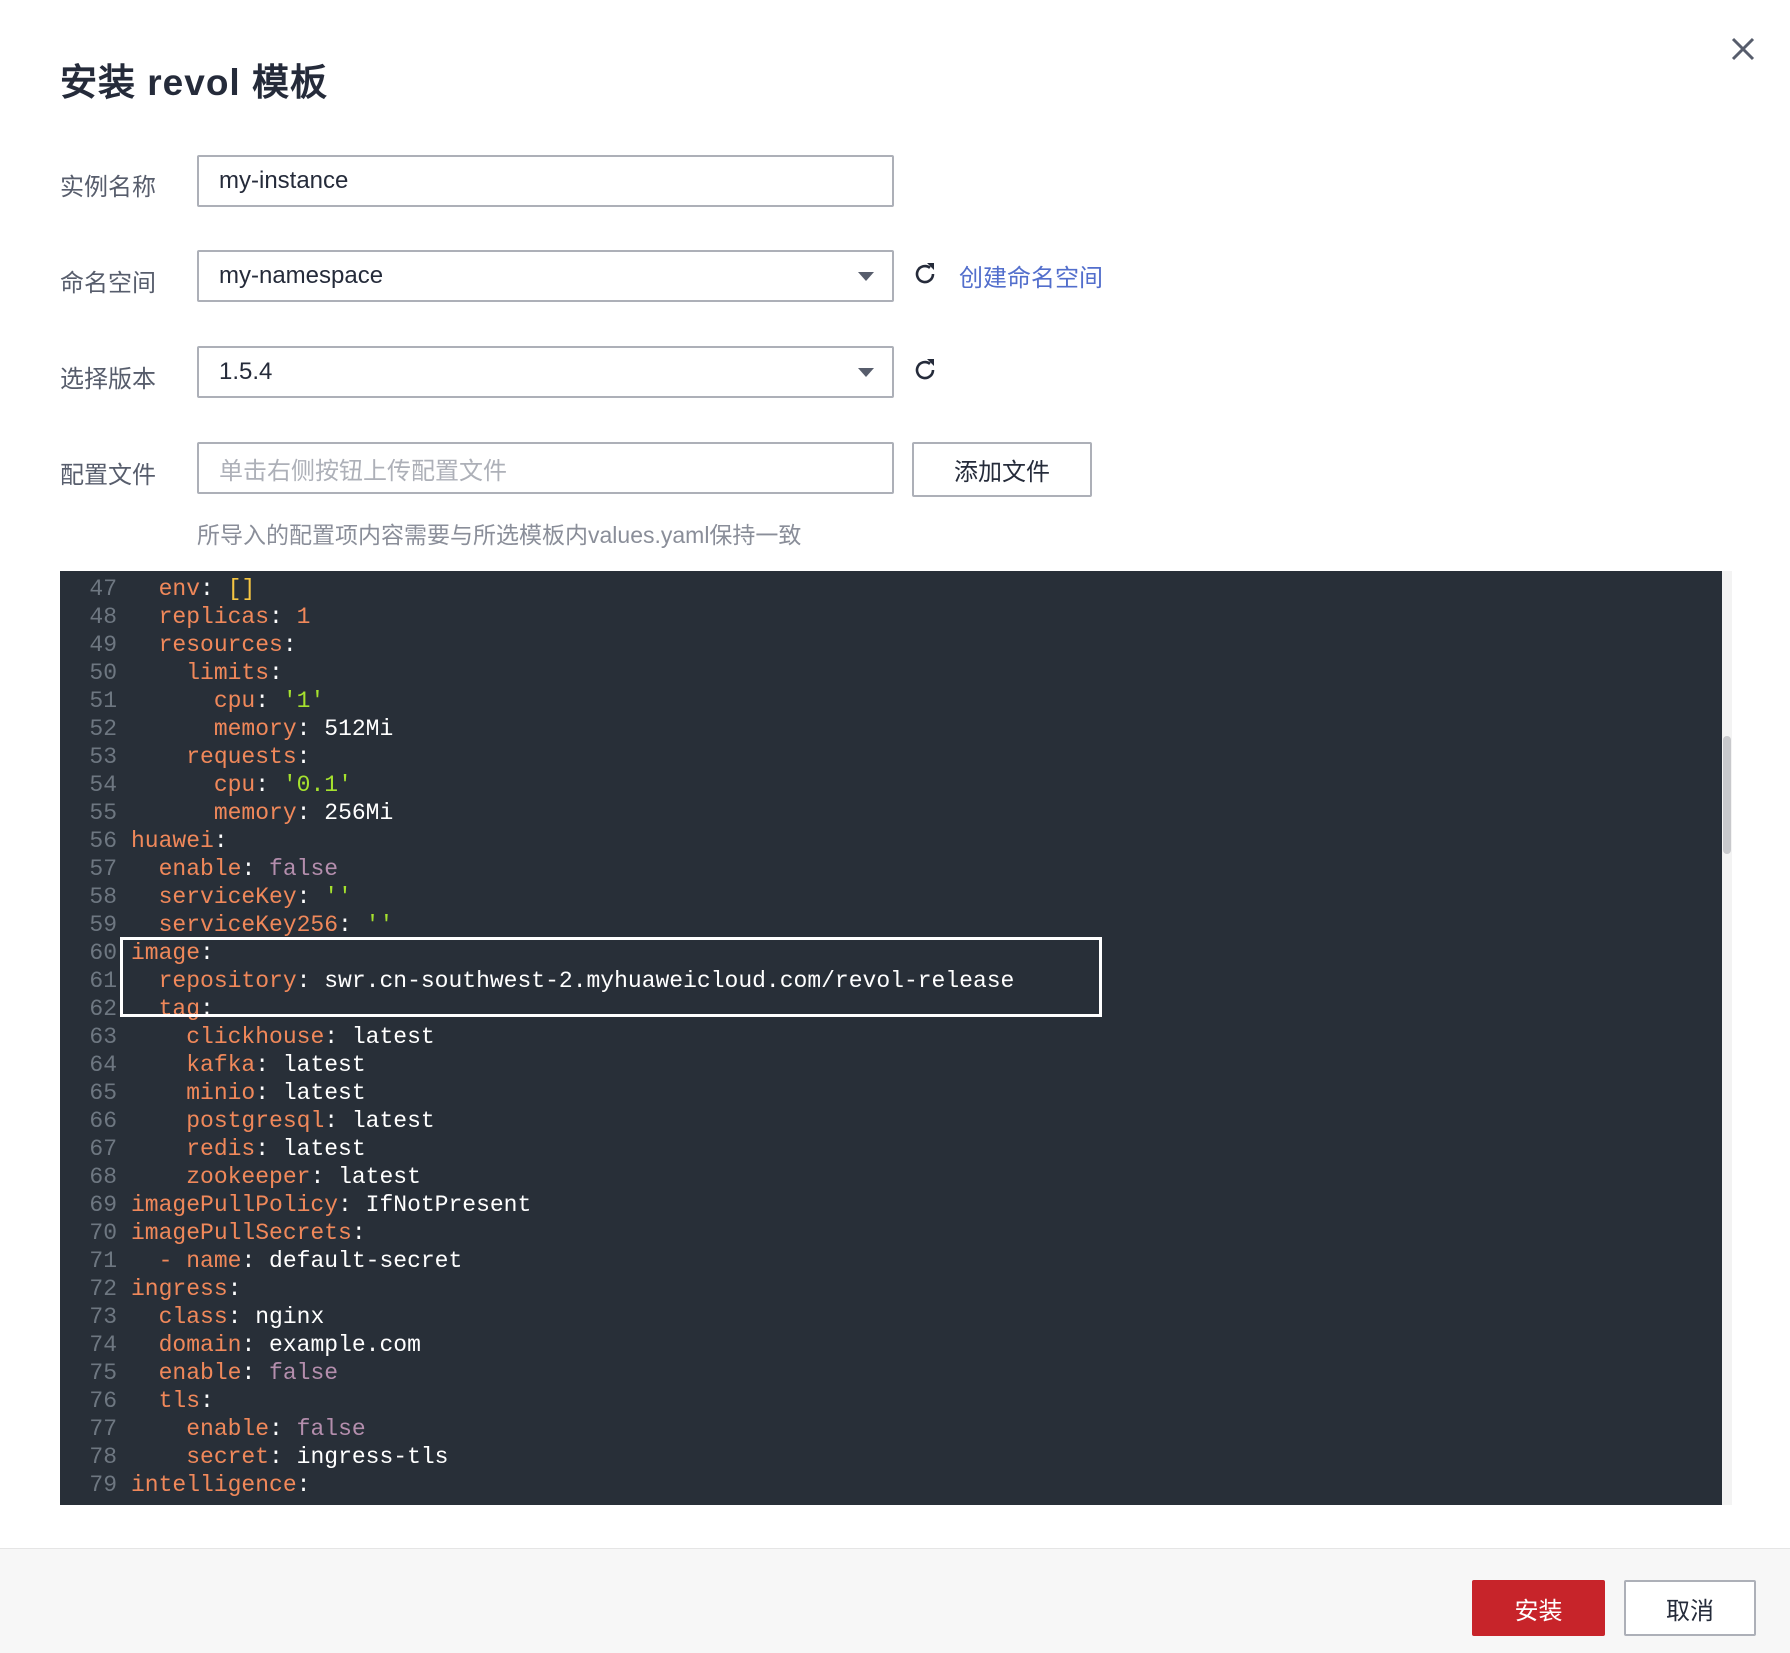  I want to click on yaml-key: enable, so click(228, 1429).